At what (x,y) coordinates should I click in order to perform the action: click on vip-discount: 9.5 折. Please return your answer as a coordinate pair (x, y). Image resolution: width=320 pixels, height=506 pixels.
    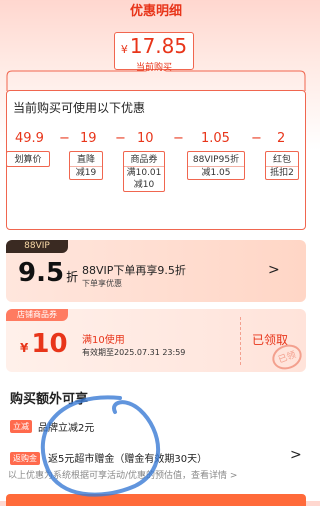
    Looking at the image, I should click on (48, 273).